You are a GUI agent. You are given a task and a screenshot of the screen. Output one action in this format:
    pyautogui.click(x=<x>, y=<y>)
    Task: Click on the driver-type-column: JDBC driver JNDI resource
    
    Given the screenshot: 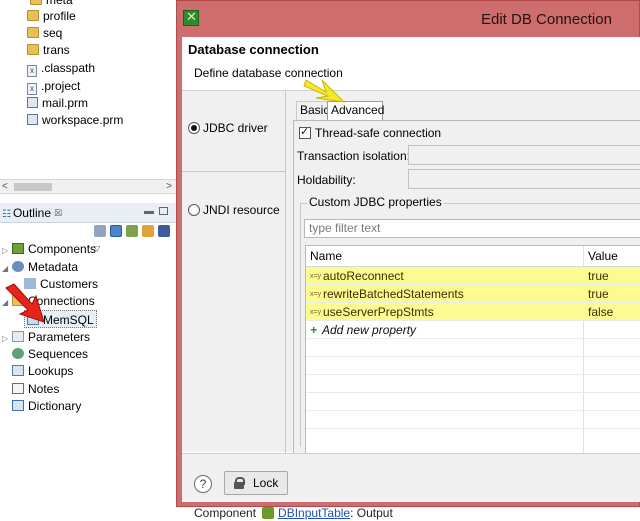 What is the action you would take?
    pyautogui.click(x=234, y=272)
    